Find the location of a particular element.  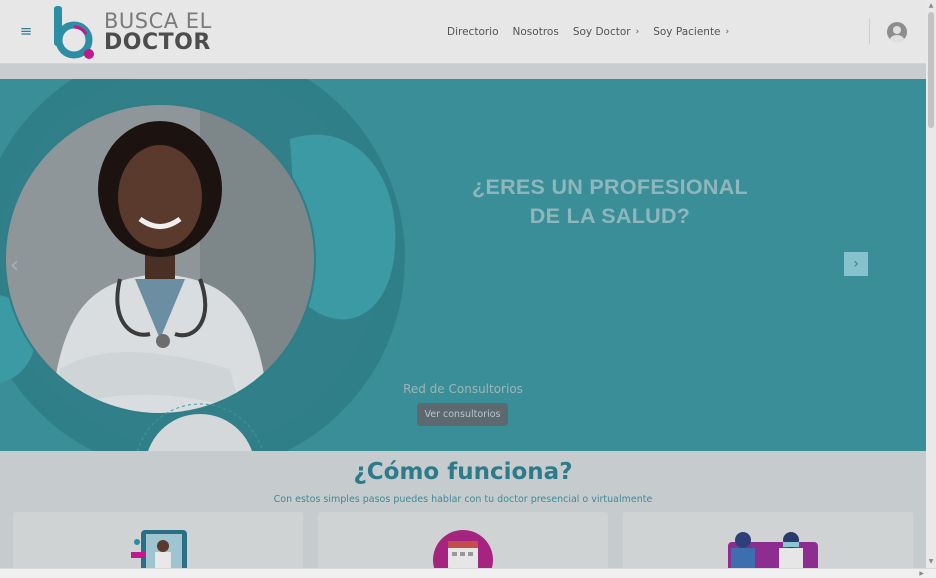

scroll-down-arrow-icon: ▼ is located at coordinates (931, 562).